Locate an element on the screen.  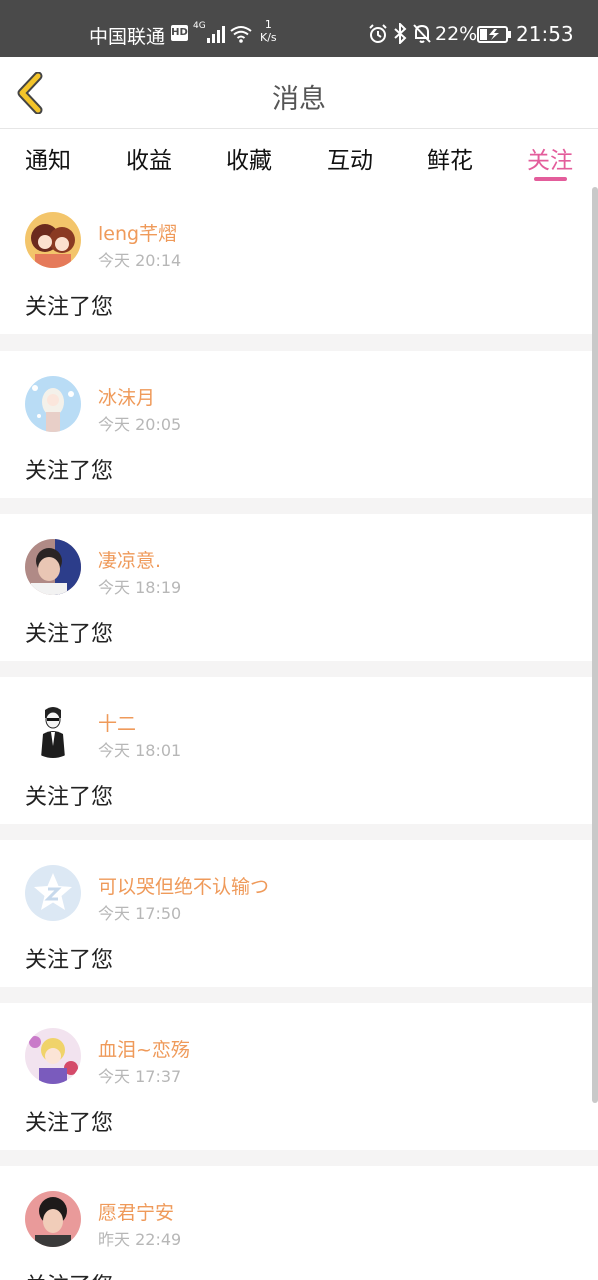
tab-favorites: 收藏 is located at coordinates (249, 158).